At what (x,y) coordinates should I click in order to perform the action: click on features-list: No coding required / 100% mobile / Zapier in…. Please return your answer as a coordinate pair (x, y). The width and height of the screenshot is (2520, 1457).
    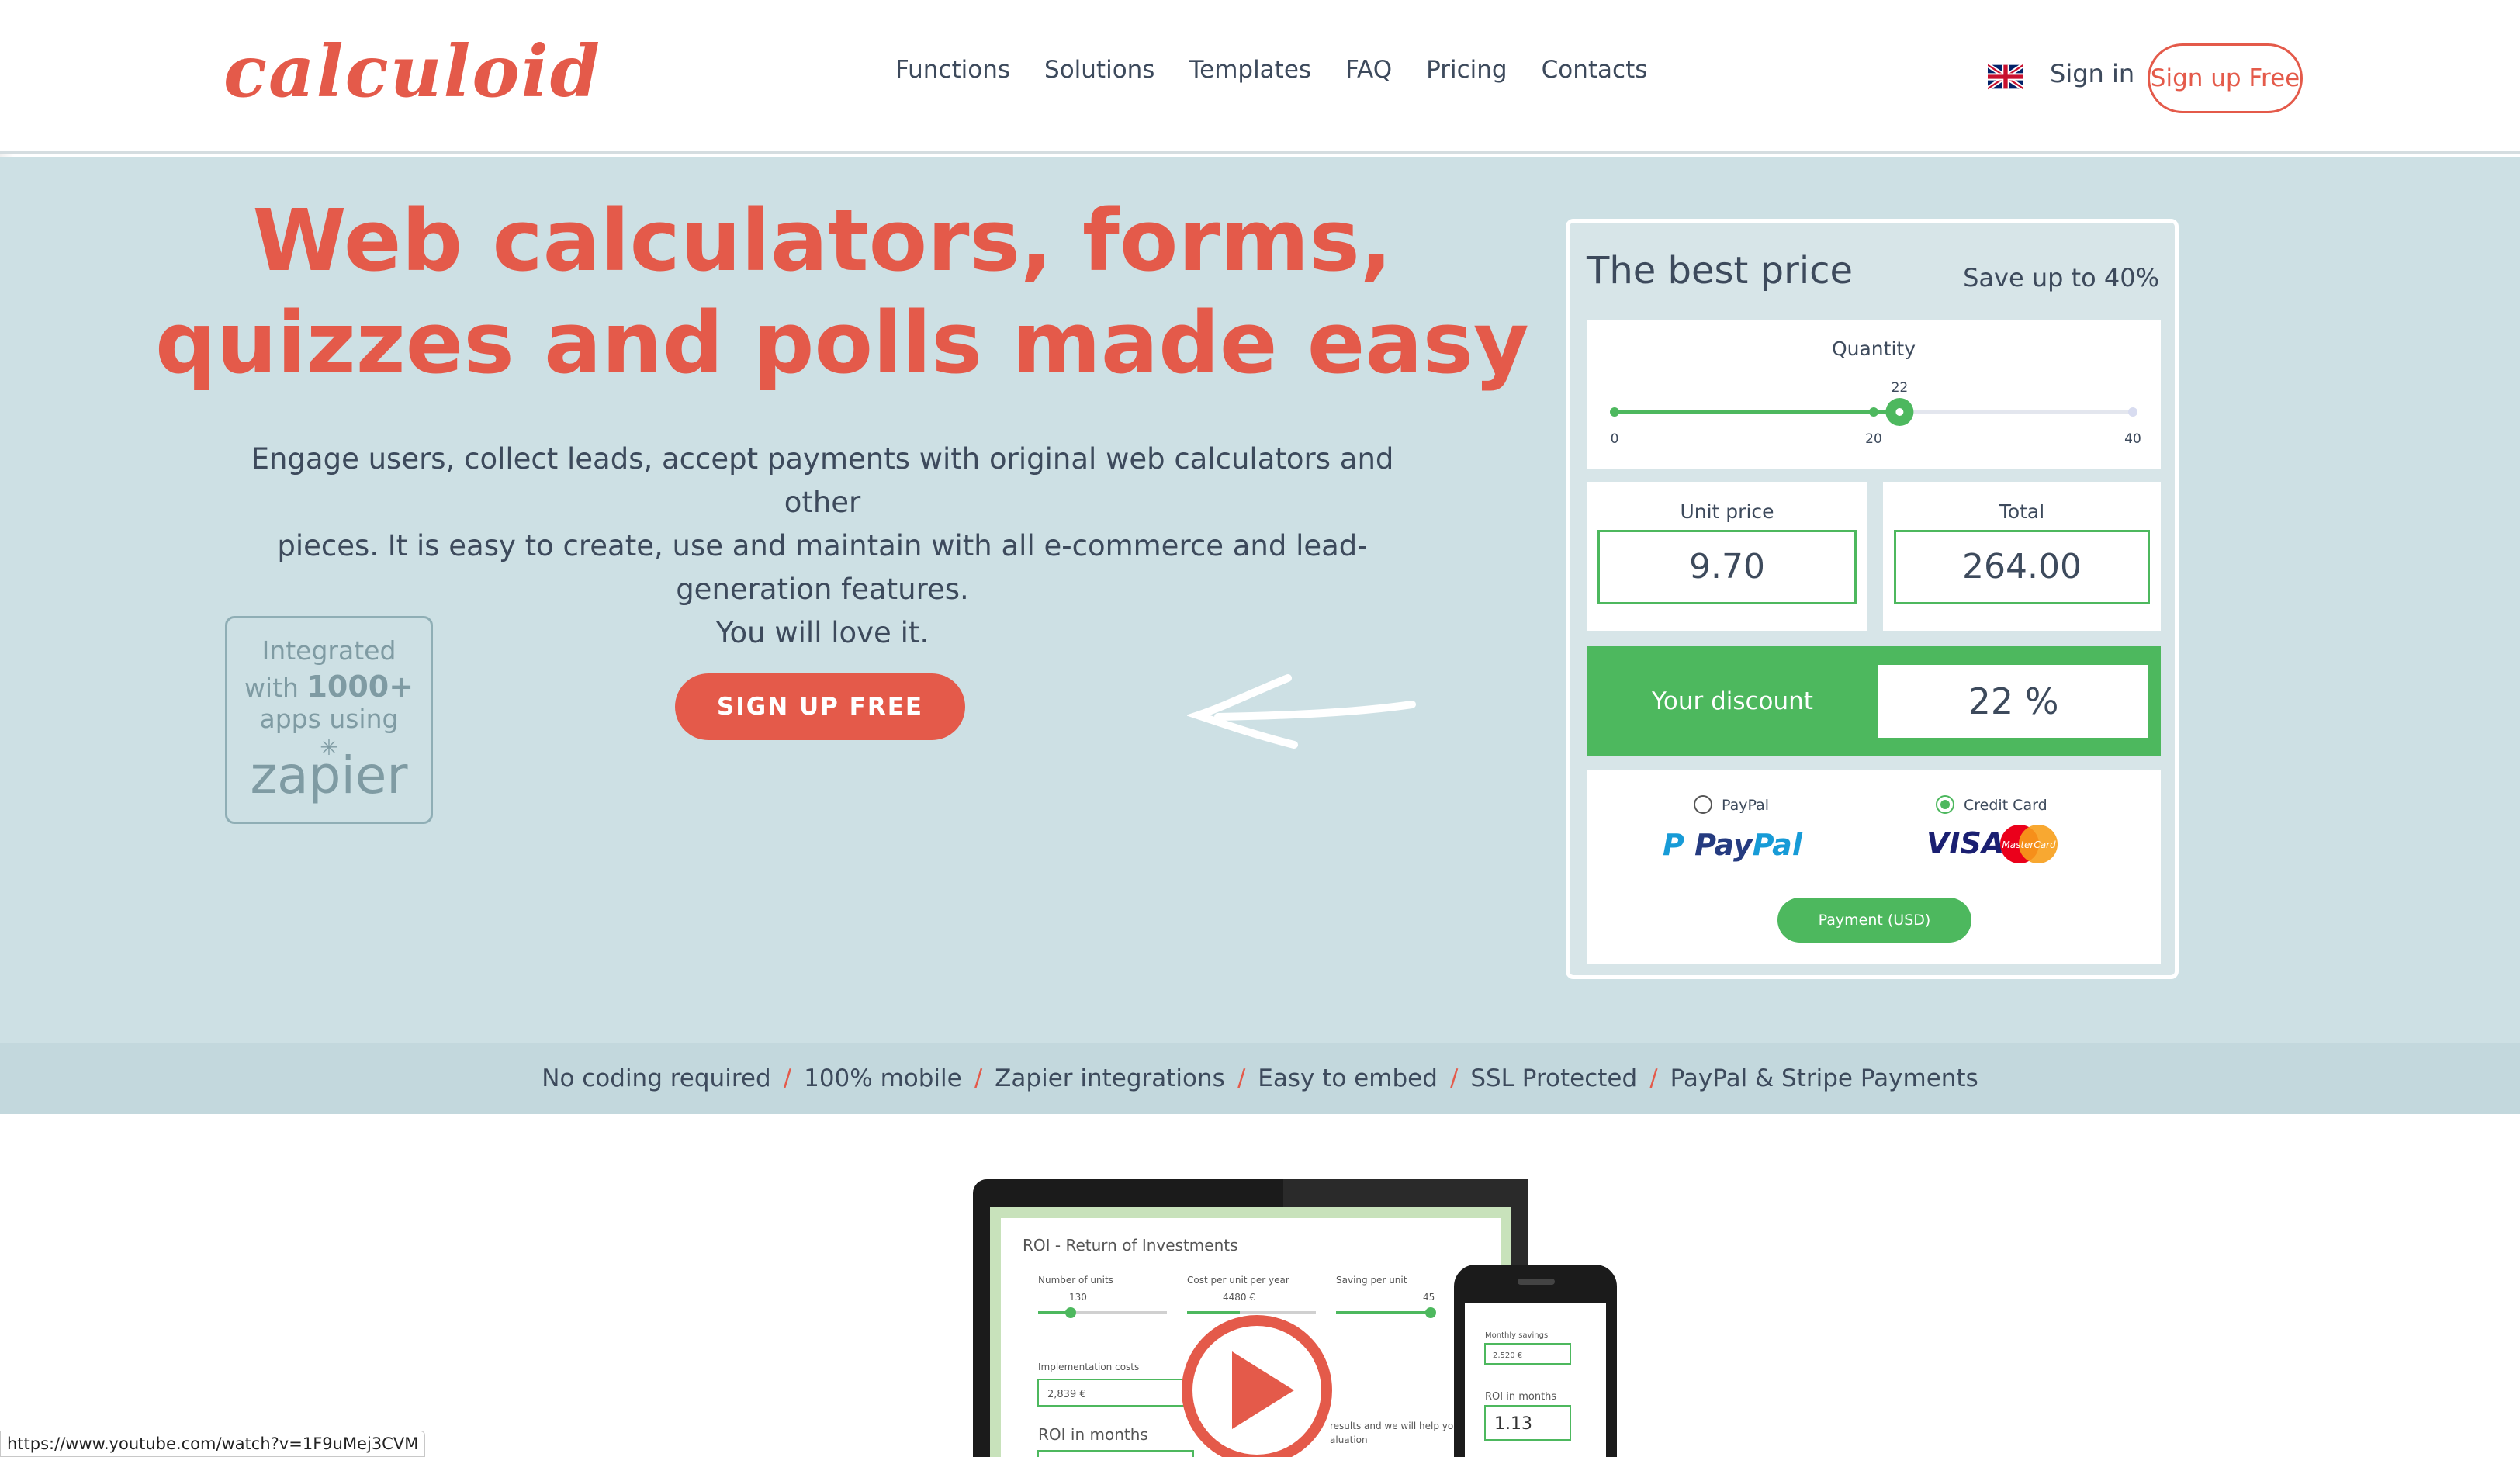
    Looking at the image, I should click on (1260, 1078).